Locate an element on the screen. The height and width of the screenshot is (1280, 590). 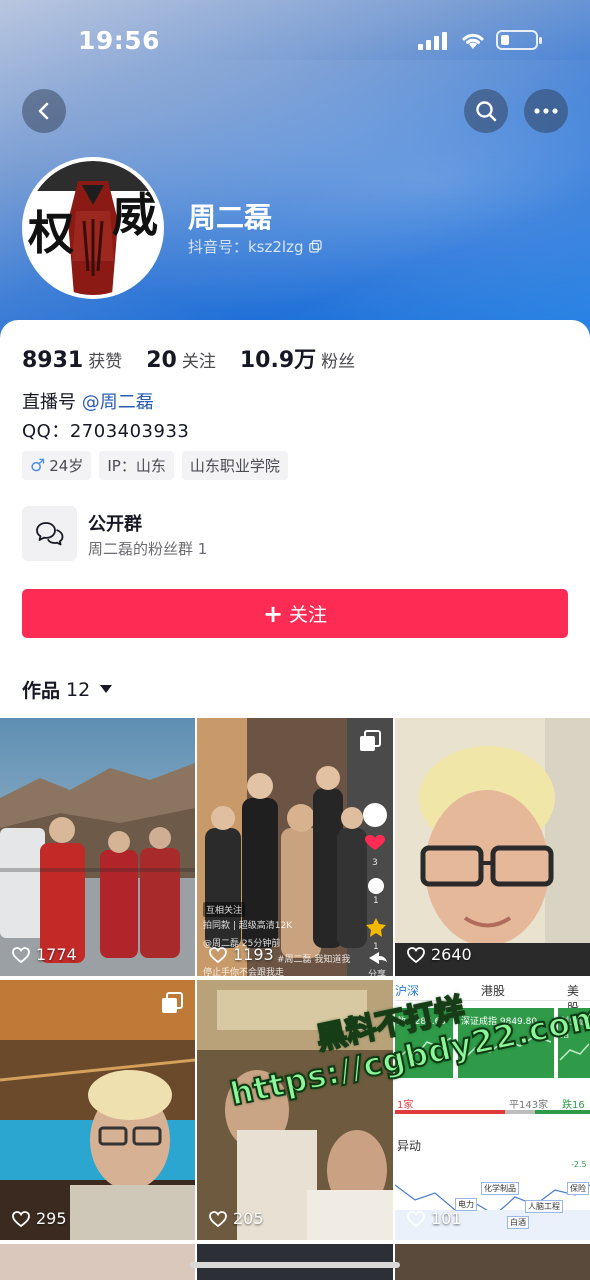
bio-live-line: 直播号 @周二磊 is located at coordinates (88, 401).